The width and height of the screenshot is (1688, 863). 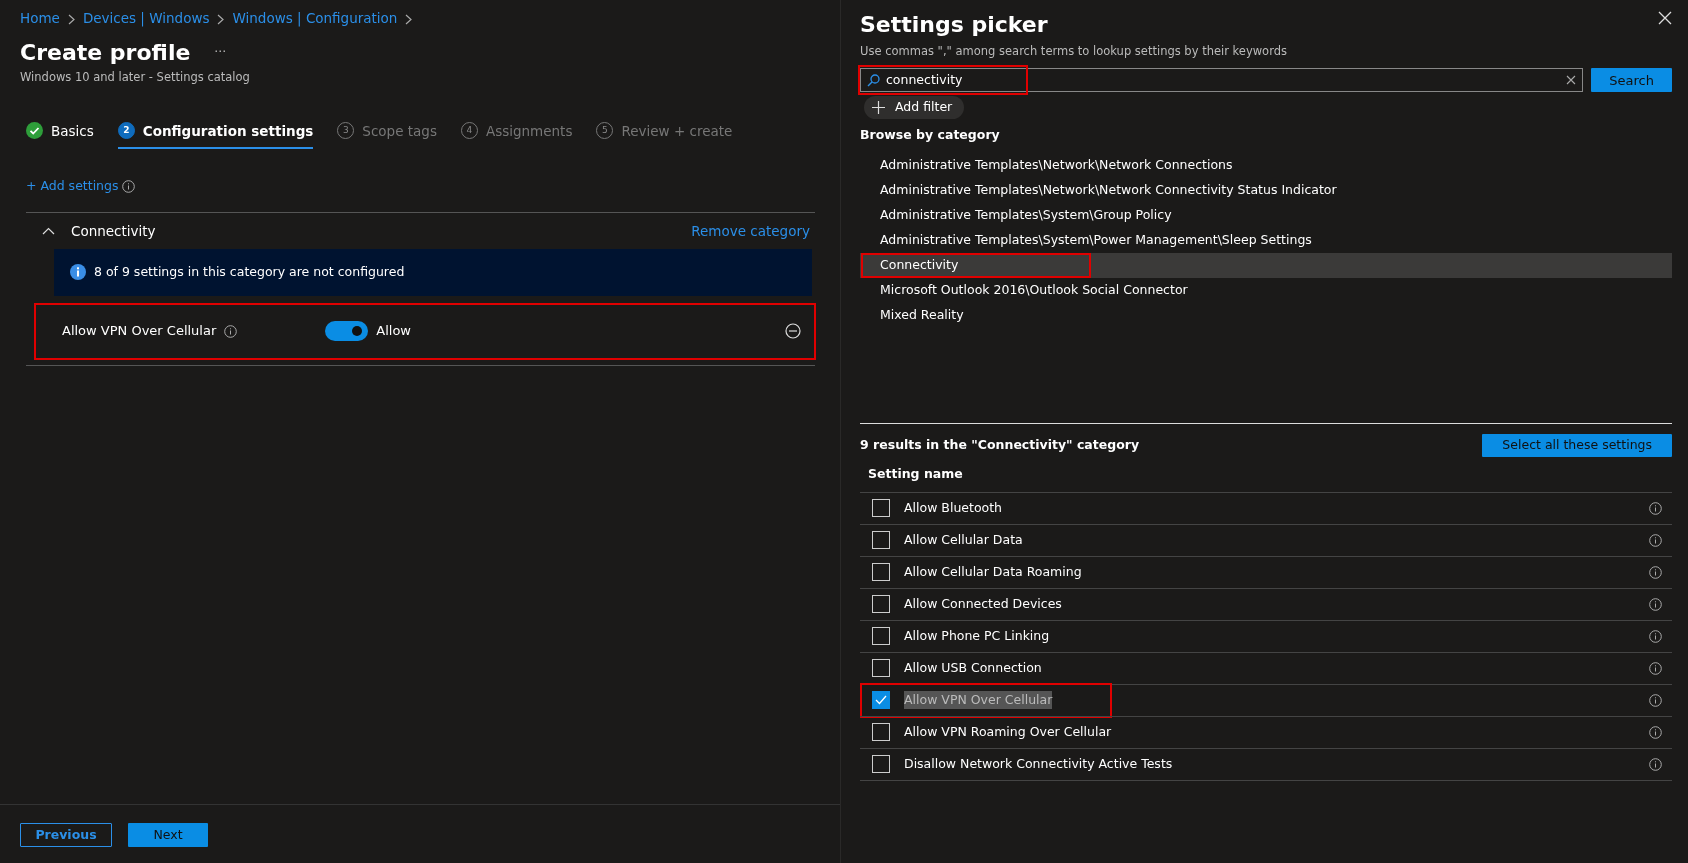 I want to click on search-button: Search, so click(x=1631, y=80).